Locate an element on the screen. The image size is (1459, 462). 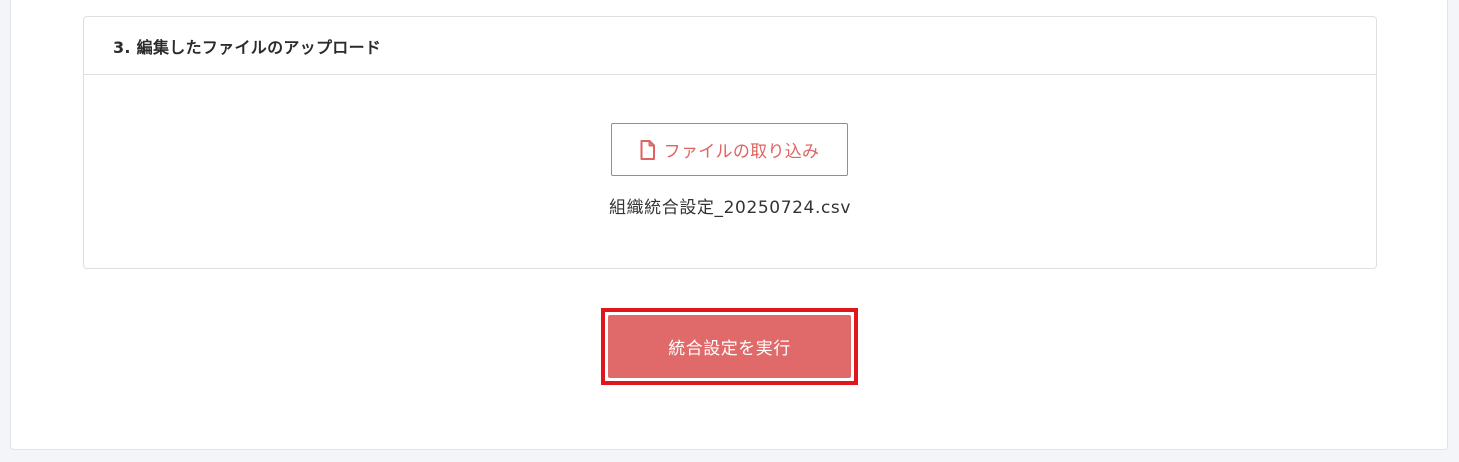
execute-merge-button: 統合設定を実行 is located at coordinates (729, 346).